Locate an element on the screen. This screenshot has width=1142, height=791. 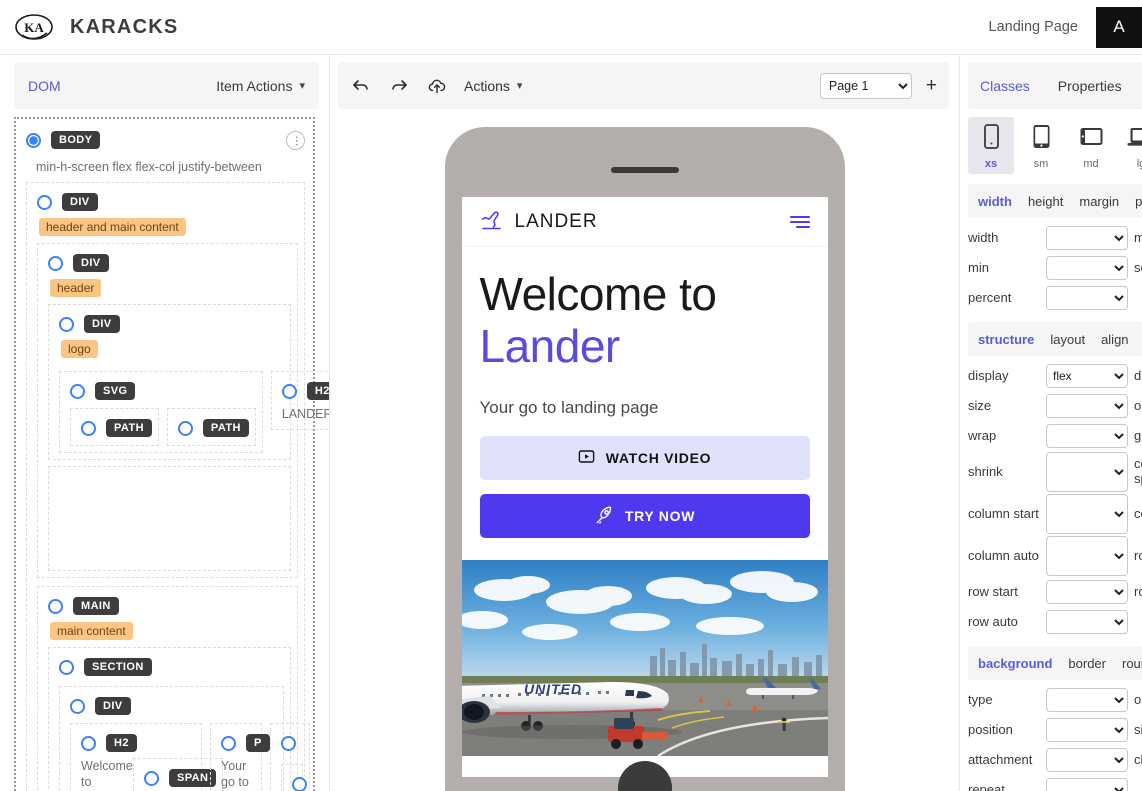
property-select-wrap is located at coordinates (1087, 436).